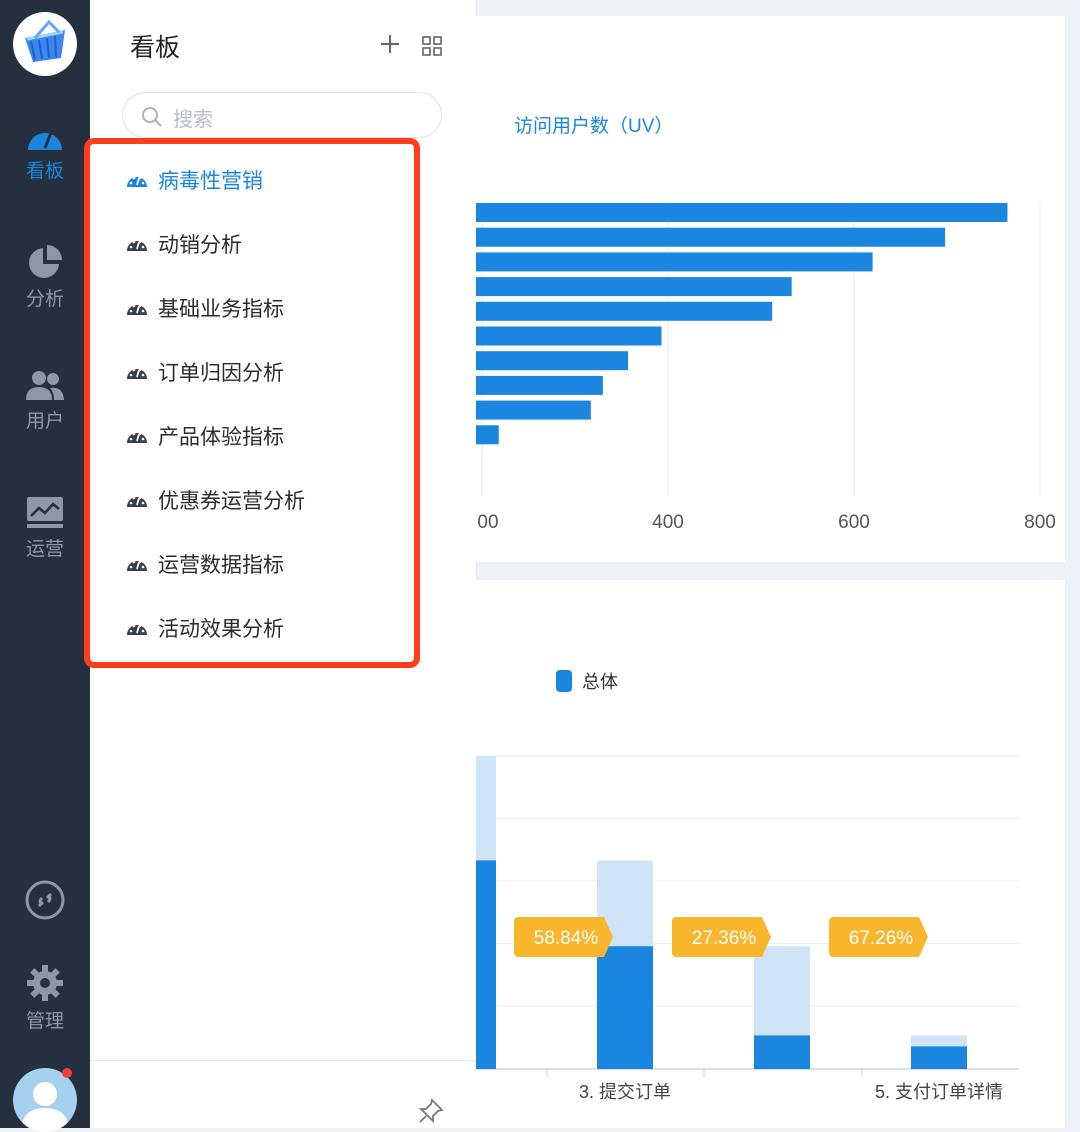  I want to click on conversion-badge: 27.36%, so click(721, 937).